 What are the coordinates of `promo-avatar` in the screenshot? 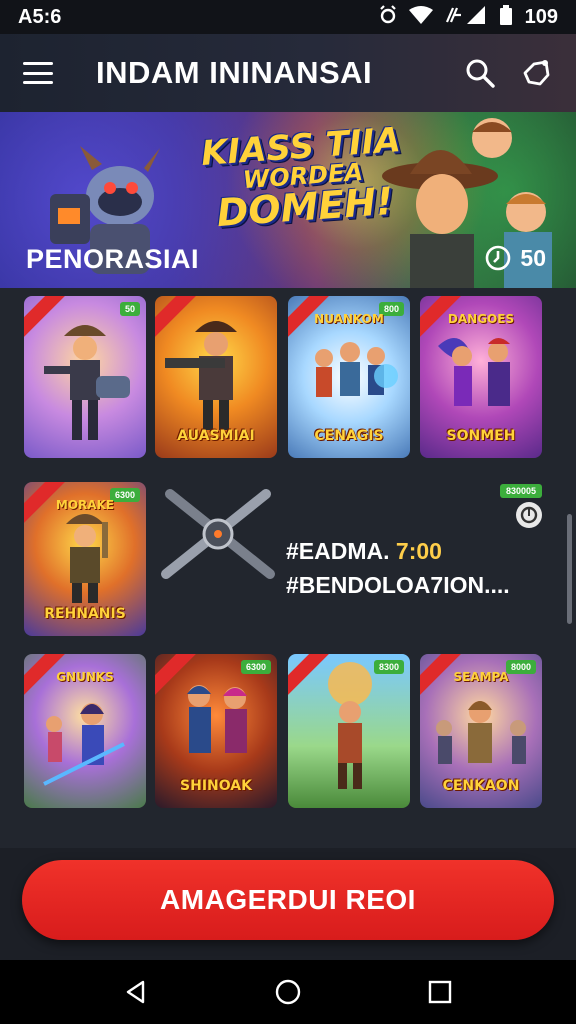 It's located at (529, 515).